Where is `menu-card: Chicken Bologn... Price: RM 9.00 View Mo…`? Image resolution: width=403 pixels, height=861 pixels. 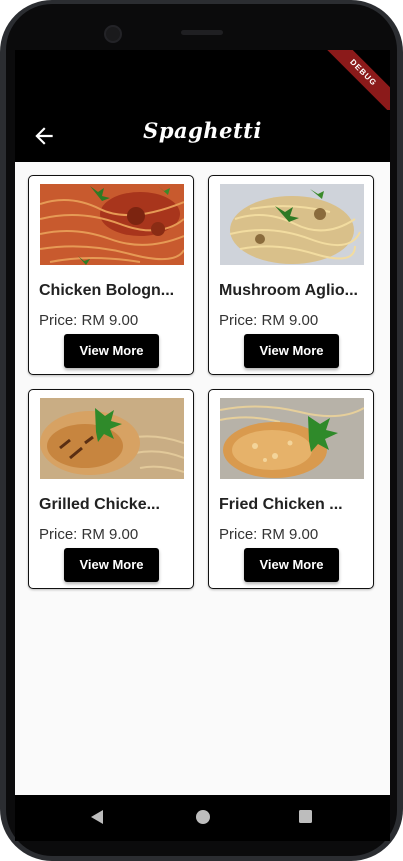
menu-card: Chicken Bologn... Price: RM 9.00 View Mo… is located at coordinates (111, 275).